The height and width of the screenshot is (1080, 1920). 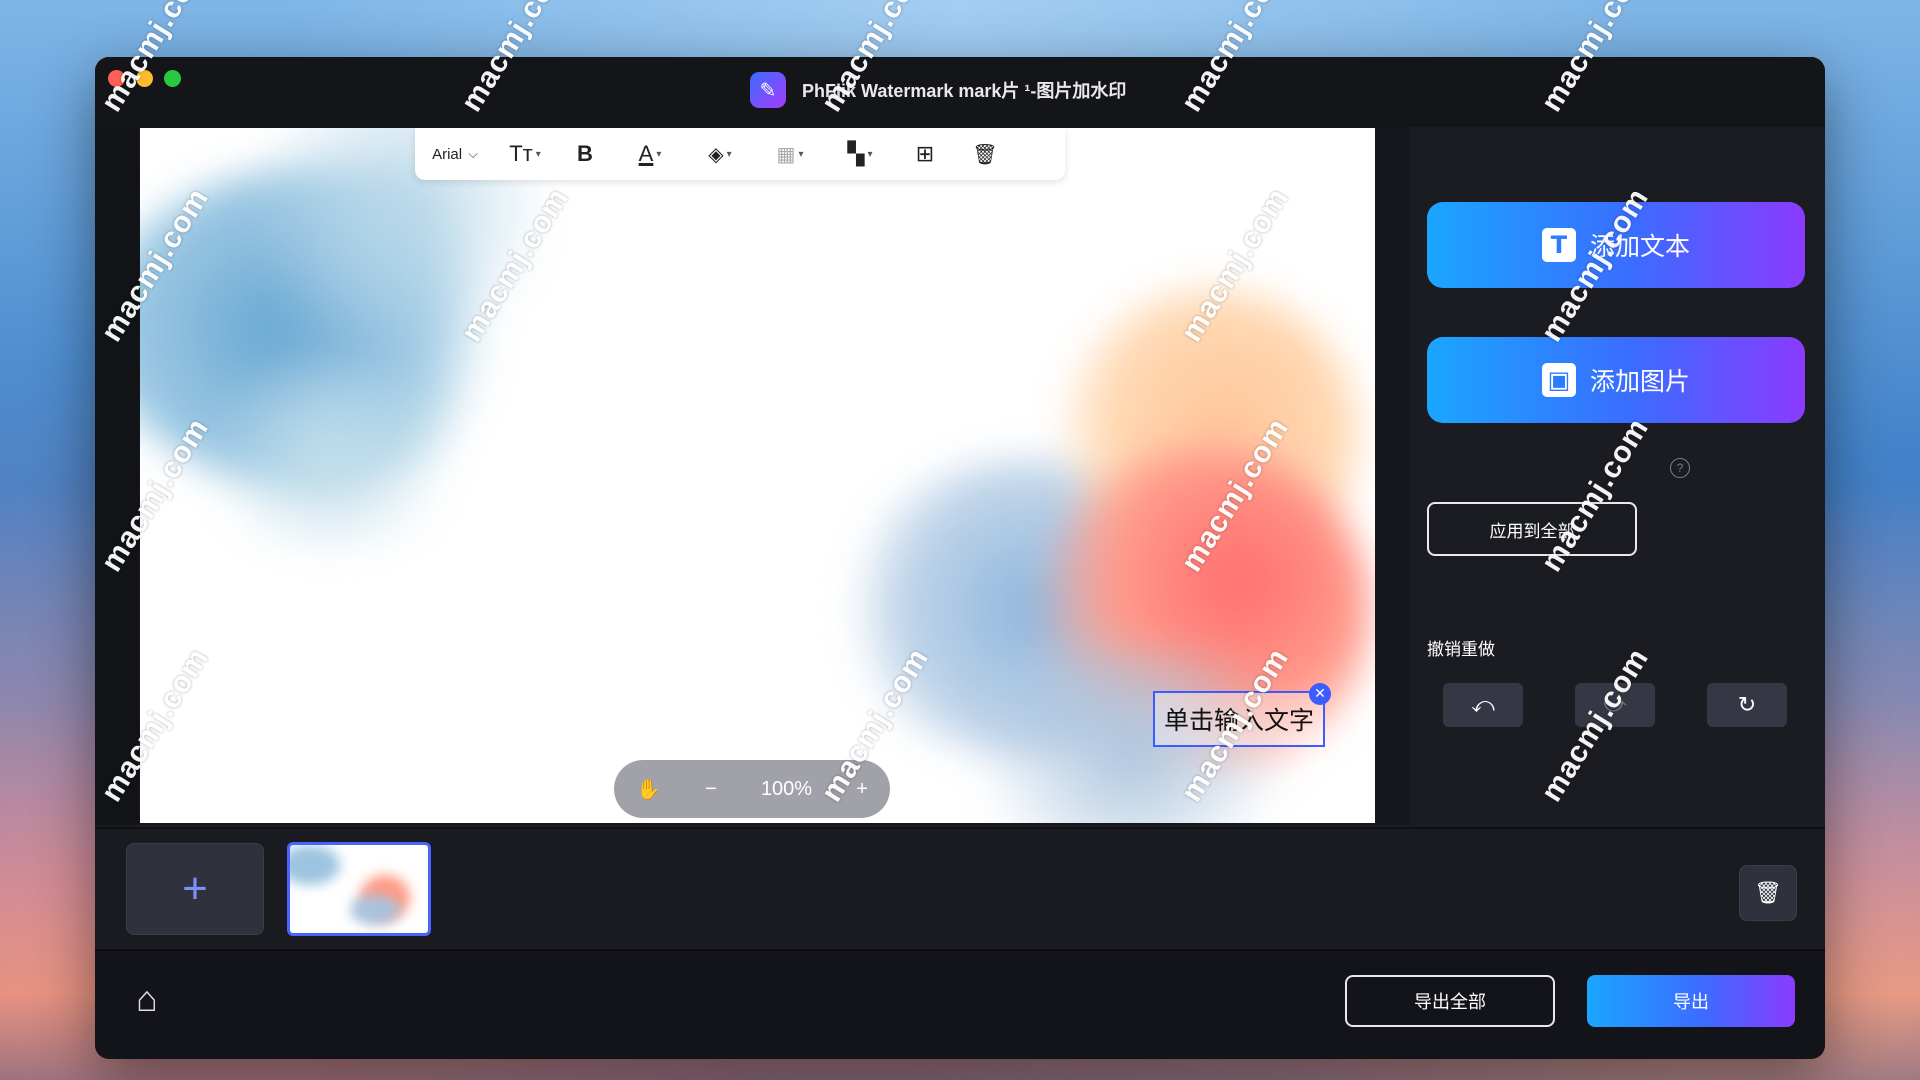 I want to click on text-t-icon: T, so click(x=1558, y=245).